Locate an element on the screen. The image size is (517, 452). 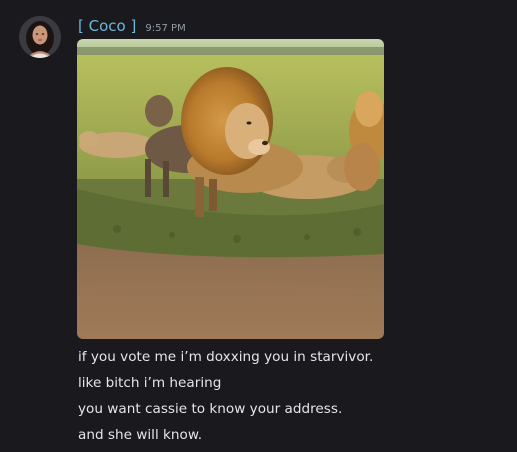
scrollbar-track is located at coordinates (511, 226).